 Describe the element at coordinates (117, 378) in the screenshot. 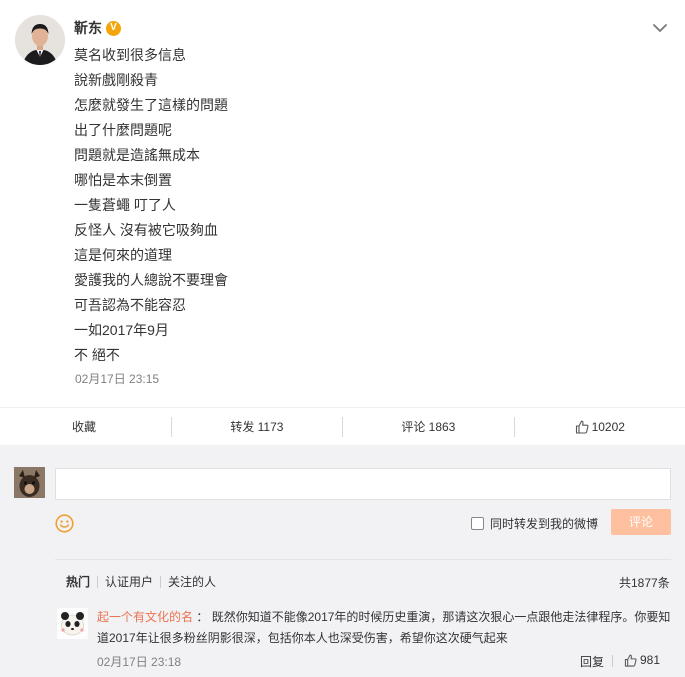

I see `post-timestamp: 02月17日 23:15` at that location.